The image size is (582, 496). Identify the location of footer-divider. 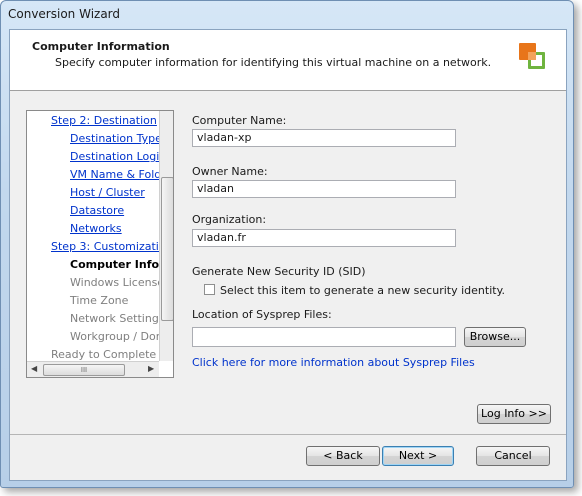
(288, 434).